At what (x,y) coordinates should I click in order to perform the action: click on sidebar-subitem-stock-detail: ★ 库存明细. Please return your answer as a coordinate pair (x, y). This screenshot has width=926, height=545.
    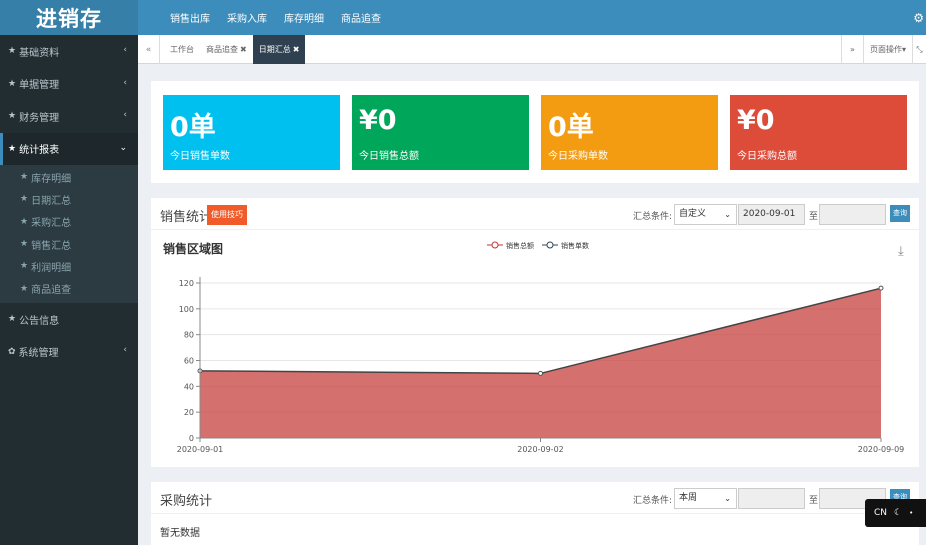
    Looking at the image, I should click on (69, 177).